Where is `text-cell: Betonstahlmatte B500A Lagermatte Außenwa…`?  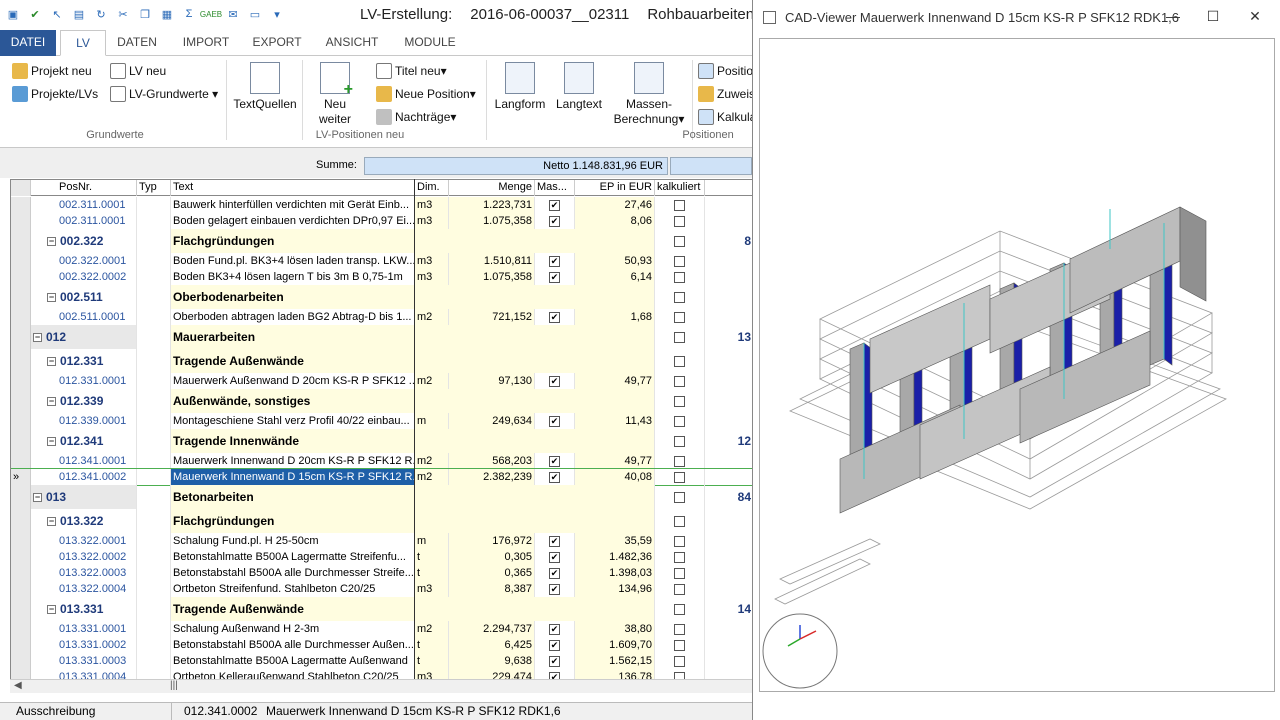 text-cell: Betonstahlmatte B500A Lagermatte Außenwa… is located at coordinates (293, 661).